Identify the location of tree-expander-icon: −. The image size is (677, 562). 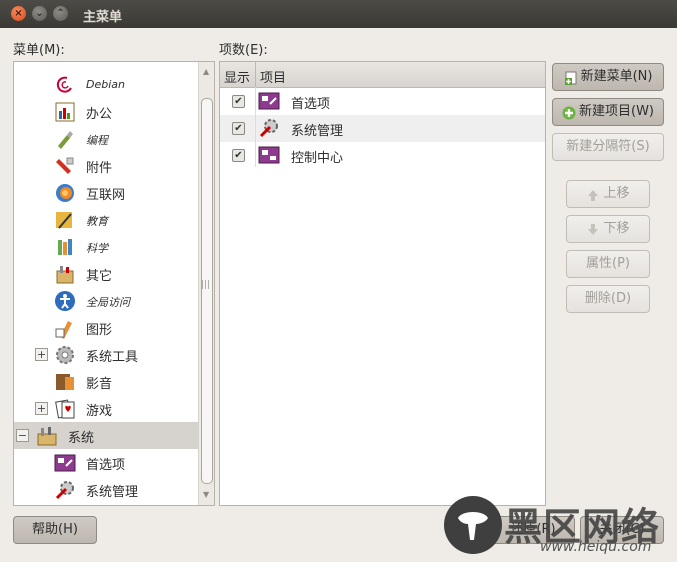
(22, 435).